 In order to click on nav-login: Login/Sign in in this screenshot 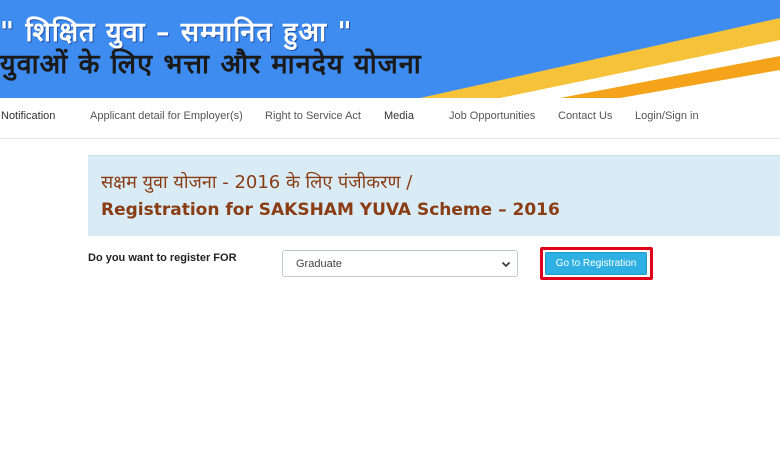, I will do `click(667, 116)`.